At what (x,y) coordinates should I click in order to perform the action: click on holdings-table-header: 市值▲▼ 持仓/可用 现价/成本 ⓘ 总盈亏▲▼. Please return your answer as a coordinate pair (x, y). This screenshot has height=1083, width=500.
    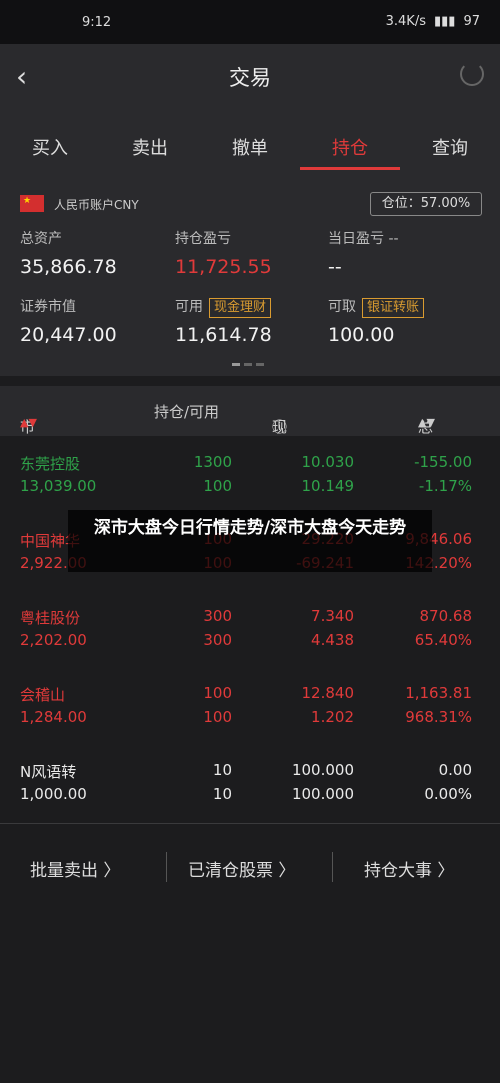
    Looking at the image, I should click on (250, 442).